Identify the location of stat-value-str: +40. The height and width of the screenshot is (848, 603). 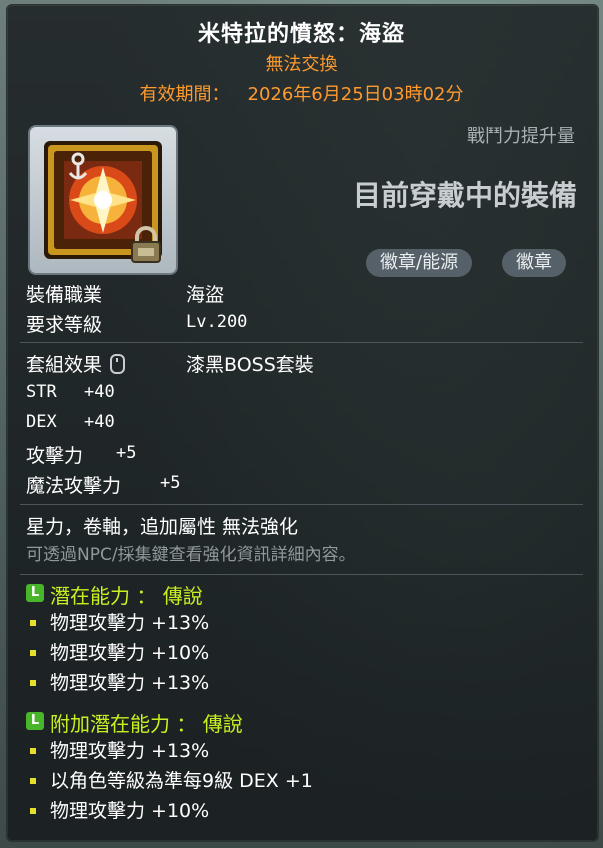
(99, 392).